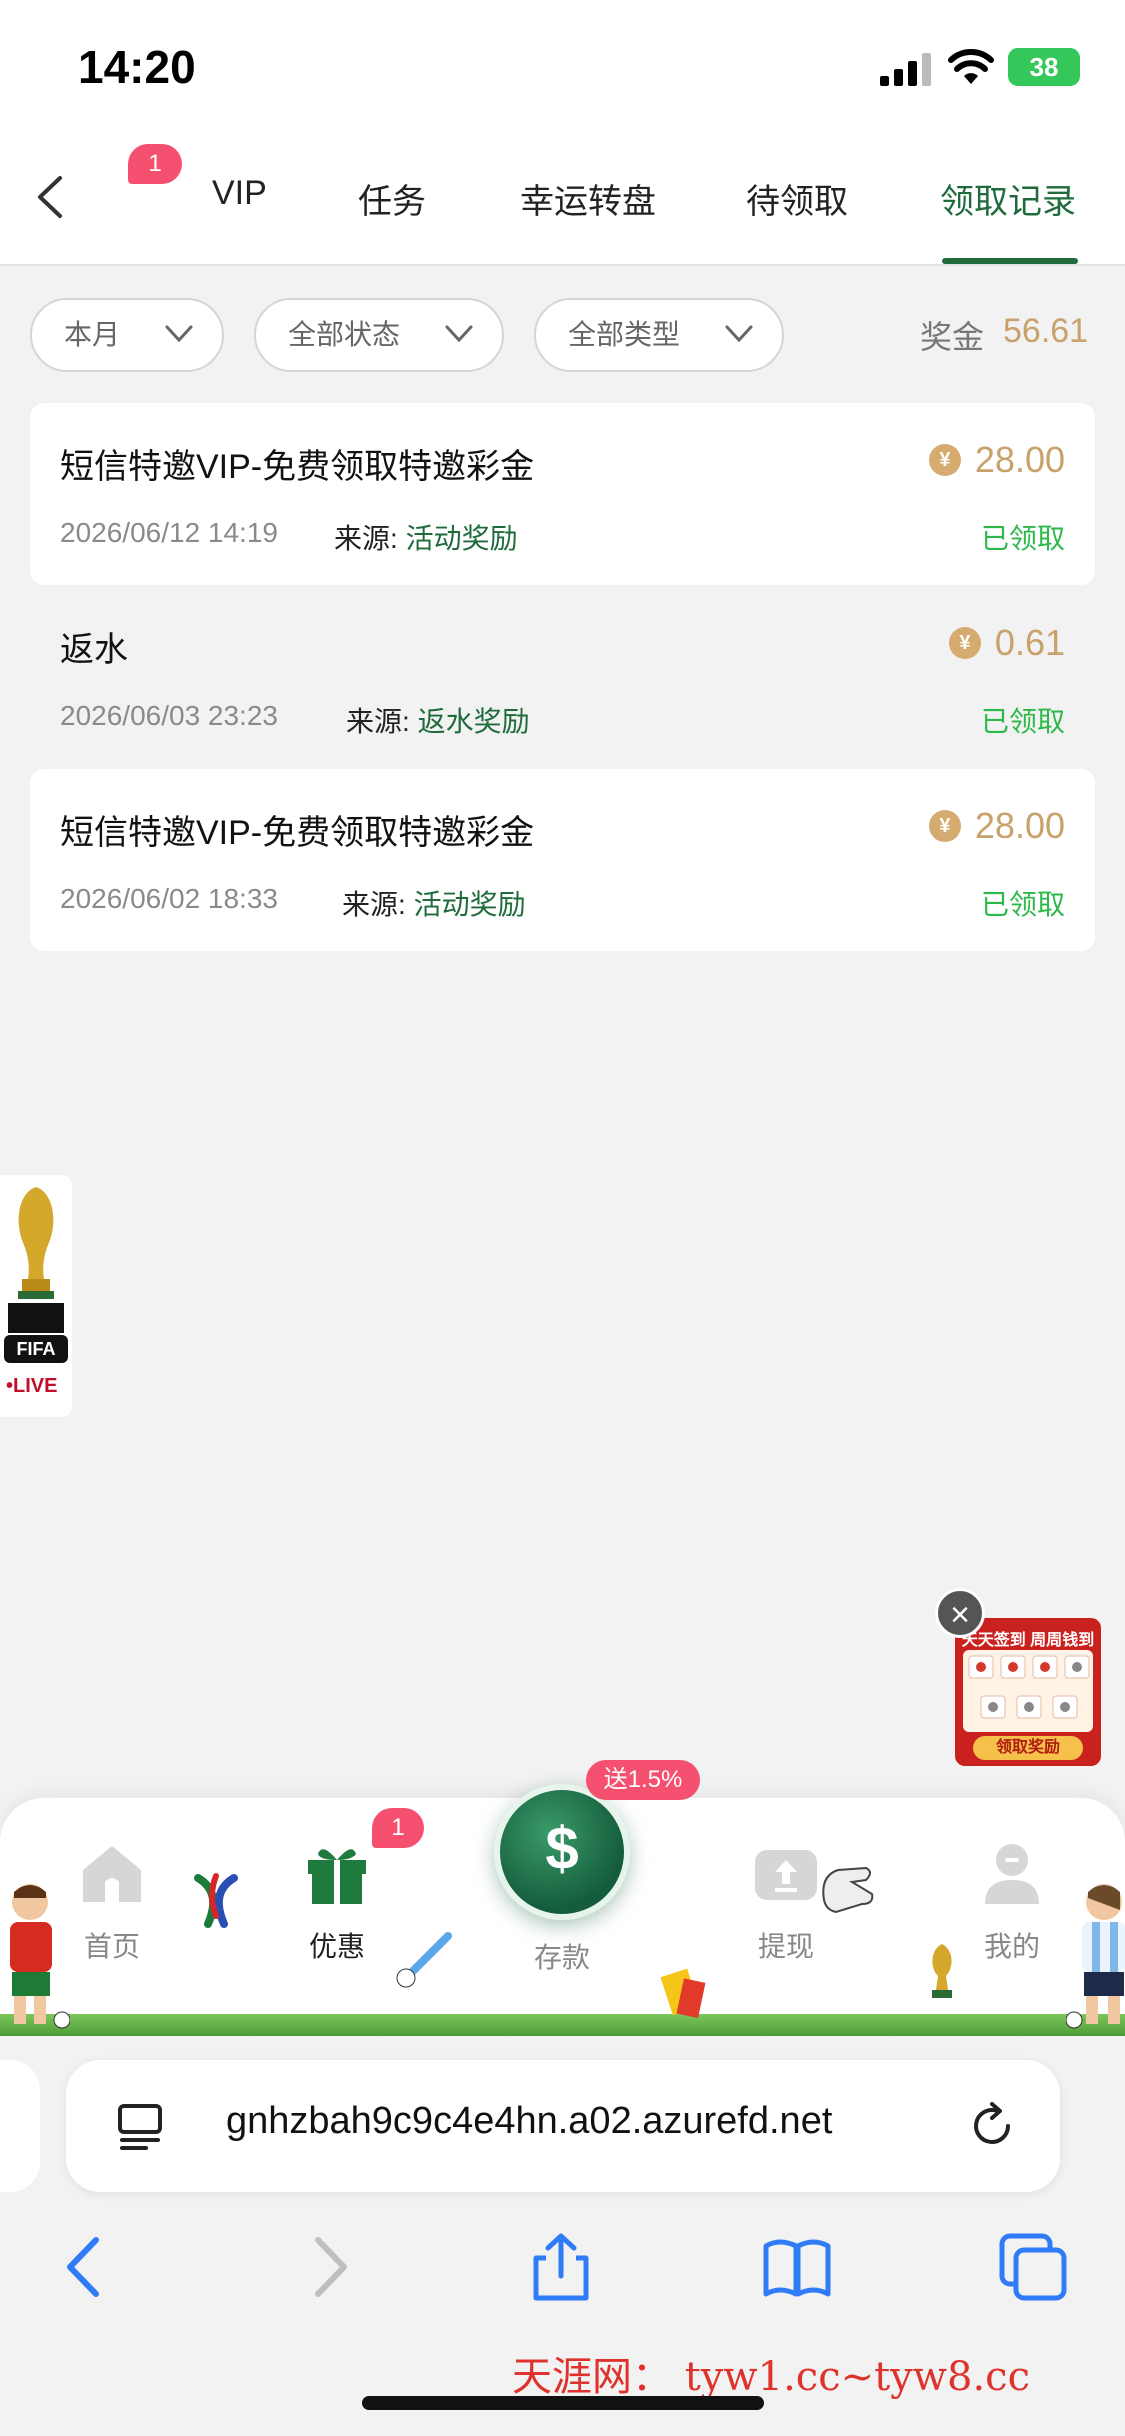 This screenshot has height=2436, width=1125. Describe the element at coordinates (561, 2267) in the screenshot. I see `share-icon` at that location.